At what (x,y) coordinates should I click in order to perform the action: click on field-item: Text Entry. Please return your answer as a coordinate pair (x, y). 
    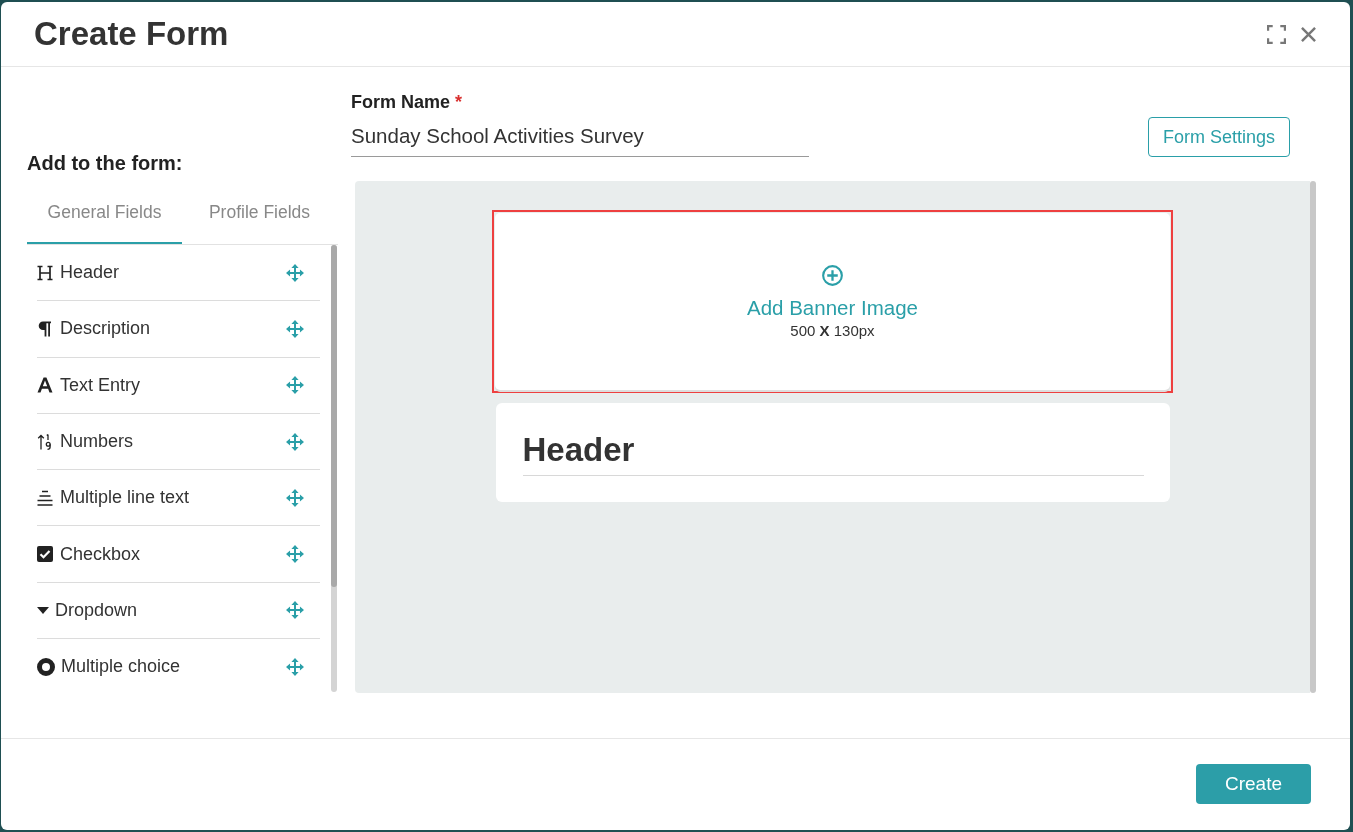
    Looking at the image, I should click on (178, 385).